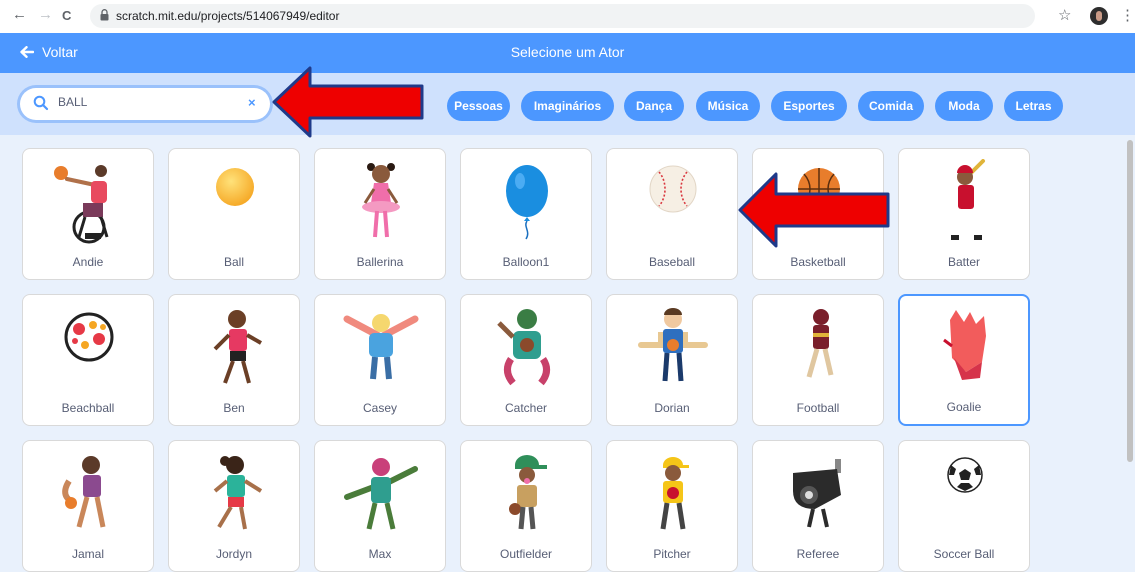  I want to click on search-icon, so click(41, 103).